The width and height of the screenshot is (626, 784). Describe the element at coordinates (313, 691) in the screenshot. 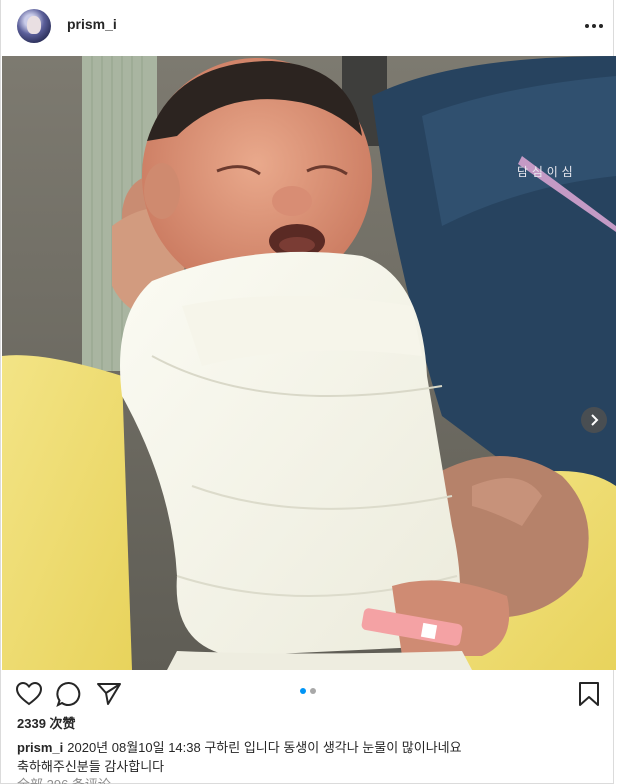

I see `carousel-dot` at that location.